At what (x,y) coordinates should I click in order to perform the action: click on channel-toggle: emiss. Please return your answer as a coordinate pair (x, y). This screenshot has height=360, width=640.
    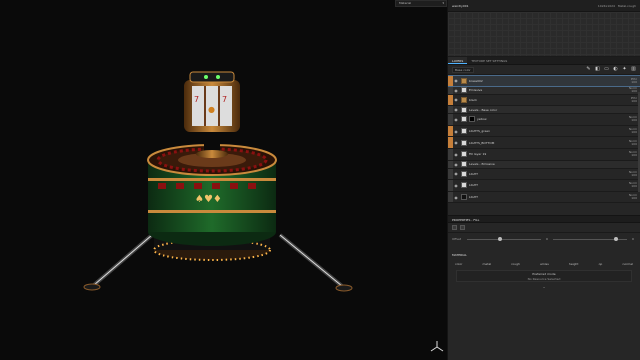
    Looking at the image, I should click on (544, 264).